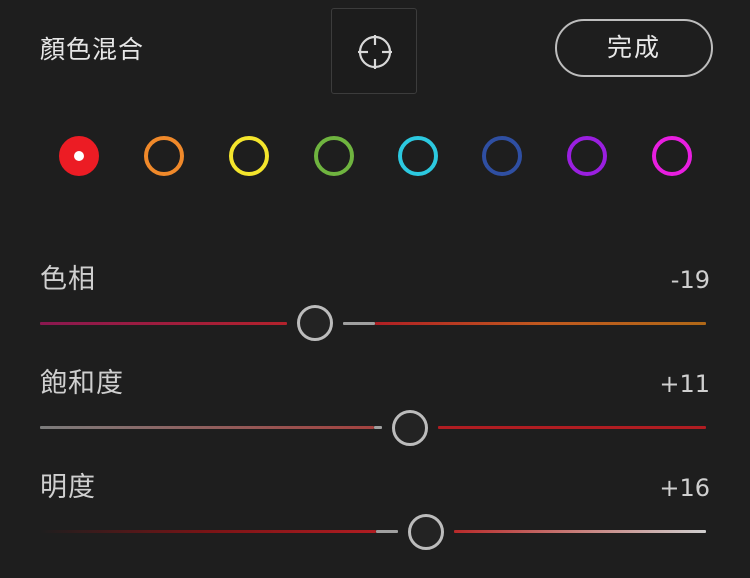  Describe the element at coordinates (315, 323) in the screenshot. I see `hue-slider-thumb` at that location.